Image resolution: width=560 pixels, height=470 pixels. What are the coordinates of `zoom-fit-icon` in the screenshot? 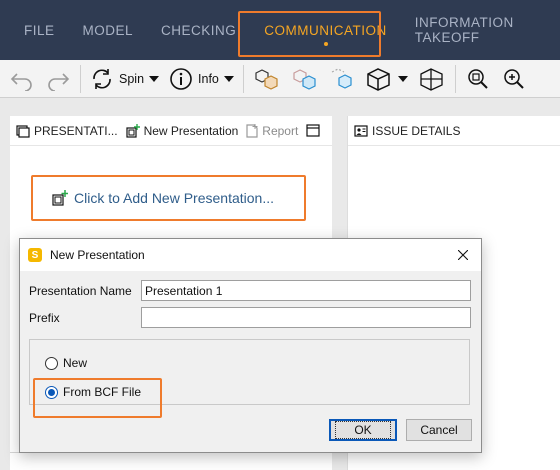 It's located at (478, 78).